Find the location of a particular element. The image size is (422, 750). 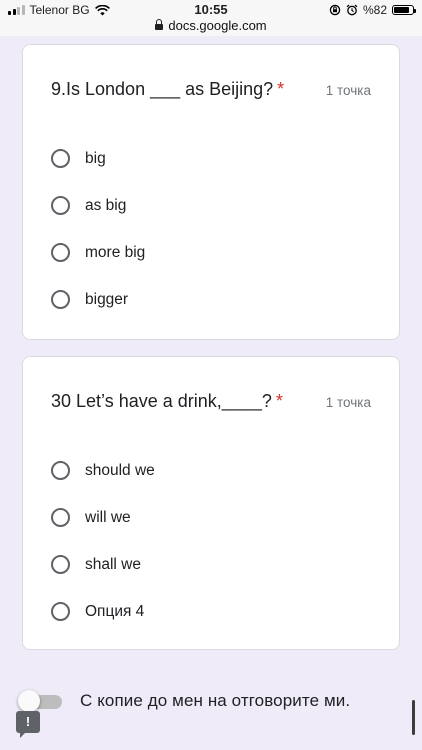

option-row: shall we is located at coordinates (103, 564).